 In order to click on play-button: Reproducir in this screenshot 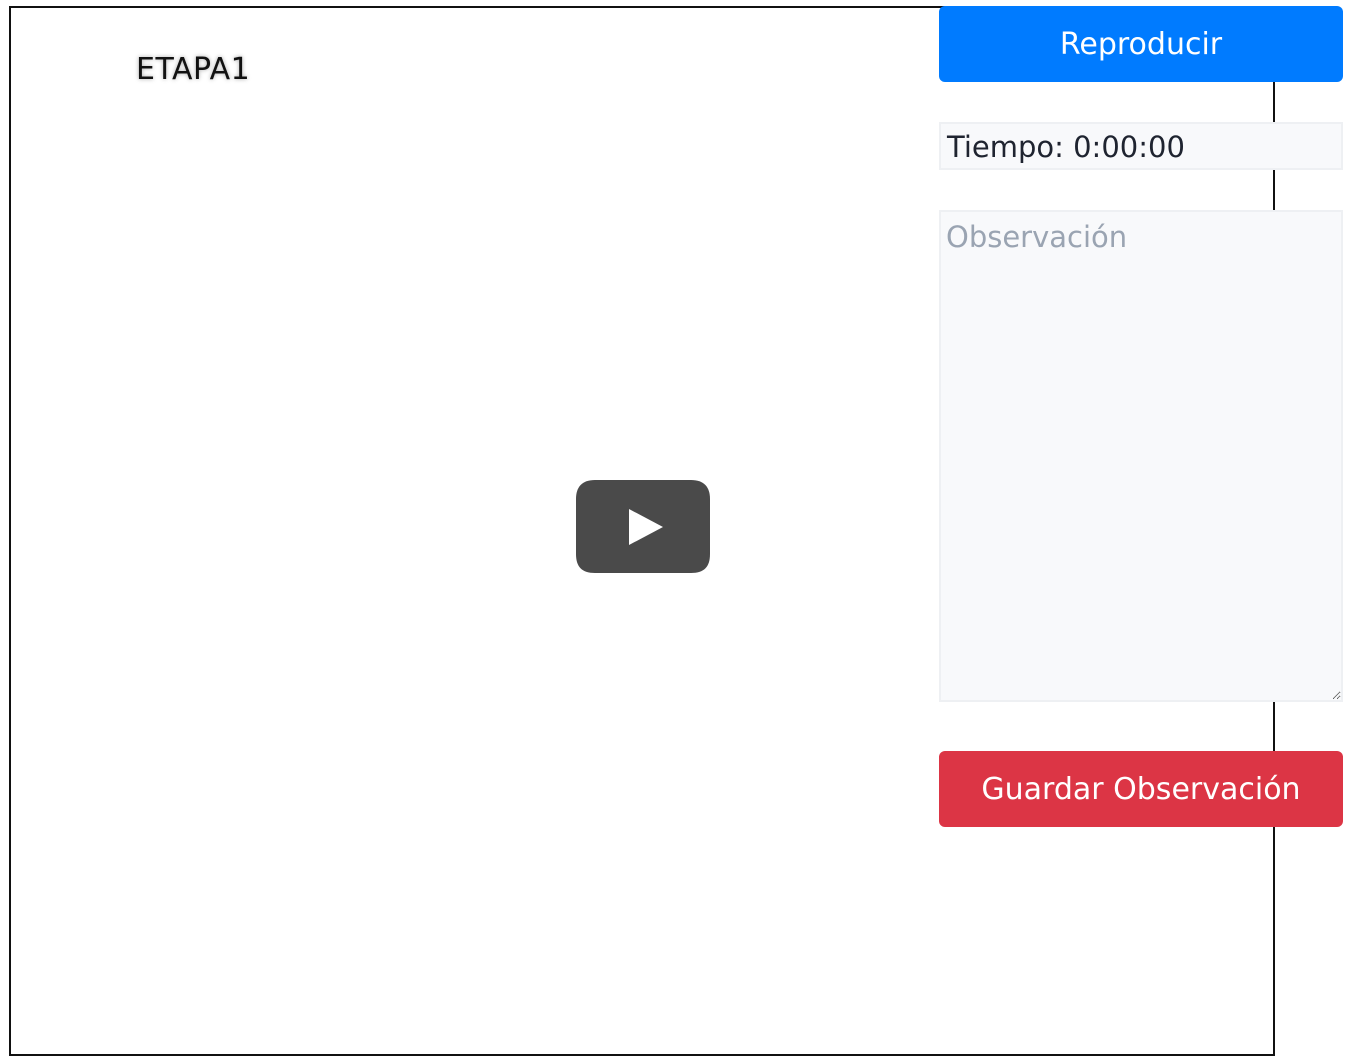, I will do `click(1141, 44)`.